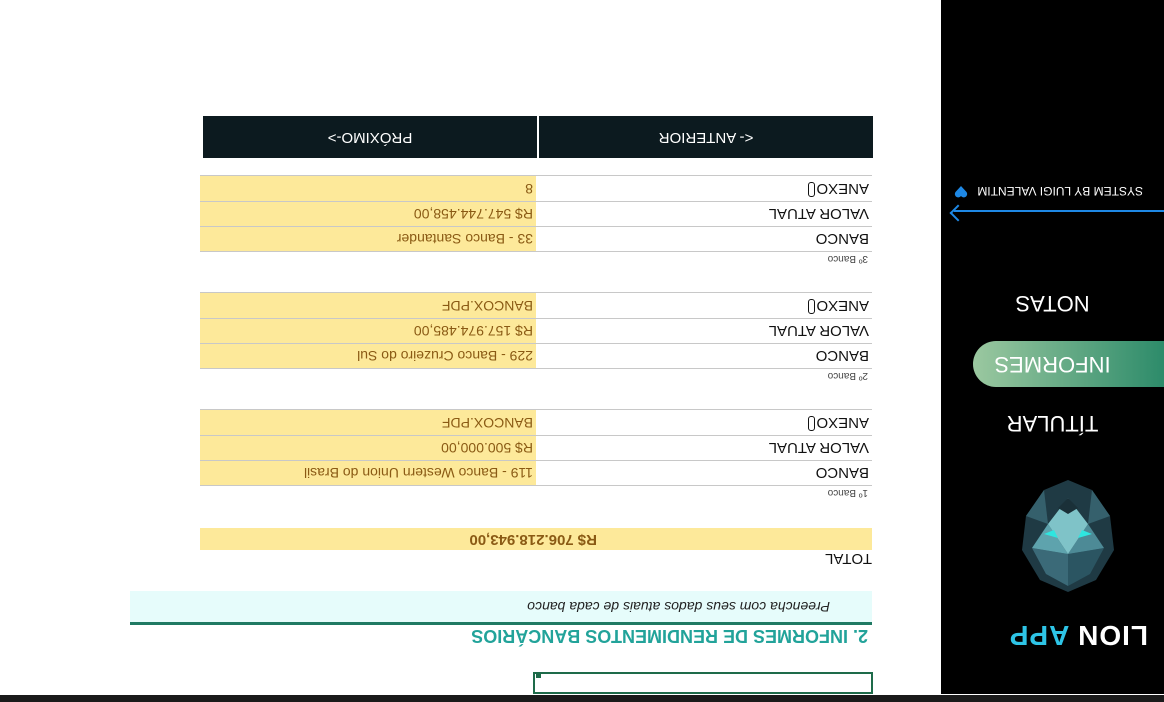 The height and width of the screenshot is (702, 1164). I want to click on attach-file-field: 8, so click(368, 188).